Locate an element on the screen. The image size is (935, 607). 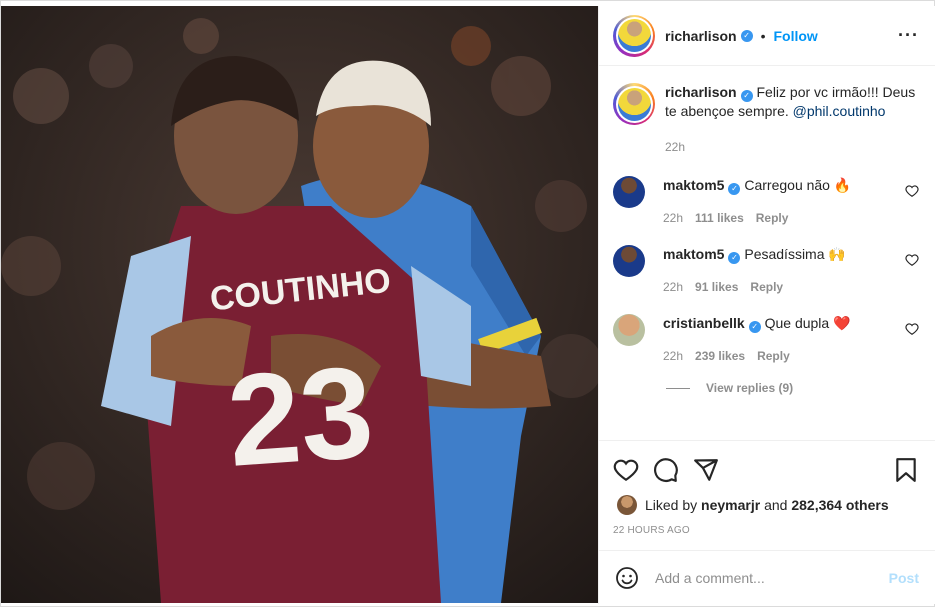
likes-others: 282,364 others is located at coordinates (839, 505).